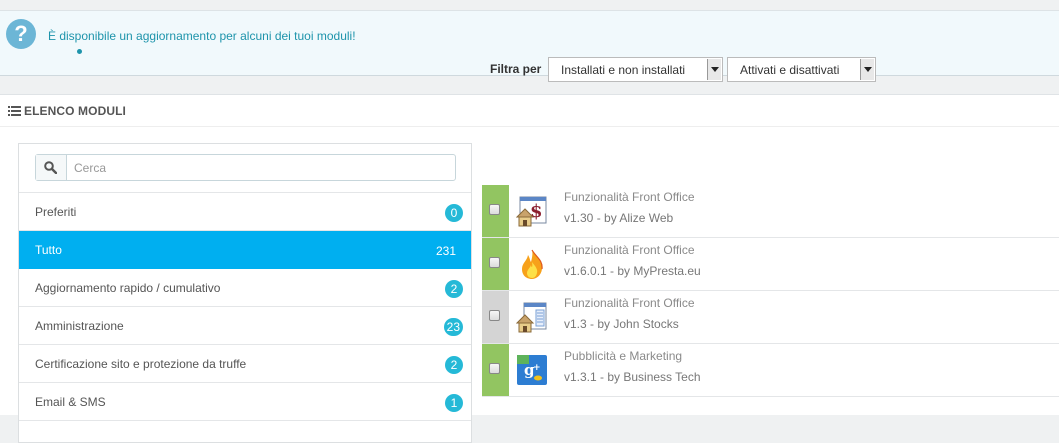 This screenshot has height=443, width=1059. I want to click on search-input, so click(259, 168).